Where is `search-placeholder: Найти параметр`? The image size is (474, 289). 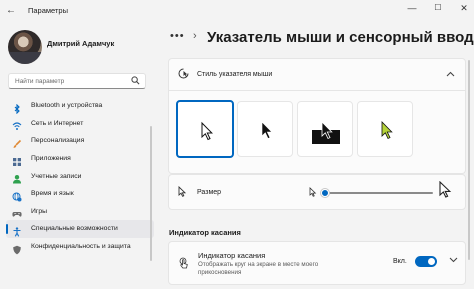
search-placeholder: Найти параметр is located at coordinates (40, 81).